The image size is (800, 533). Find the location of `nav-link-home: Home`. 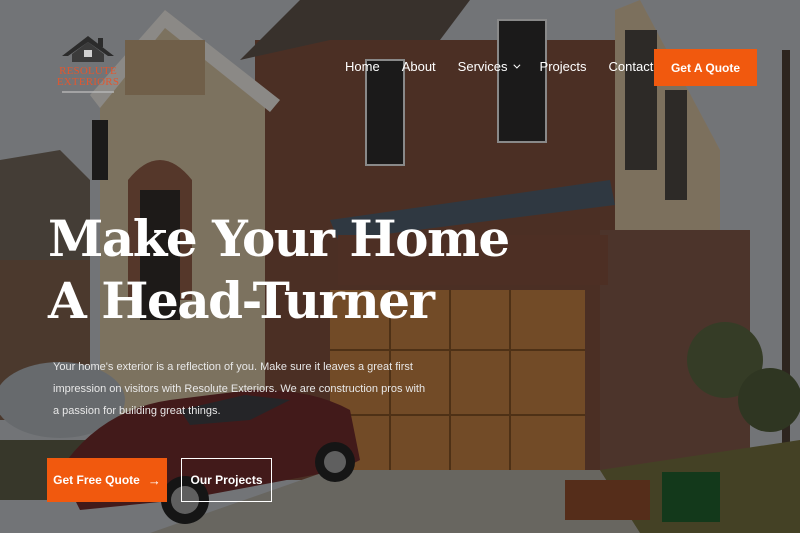

nav-link-home: Home is located at coordinates (362, 66).